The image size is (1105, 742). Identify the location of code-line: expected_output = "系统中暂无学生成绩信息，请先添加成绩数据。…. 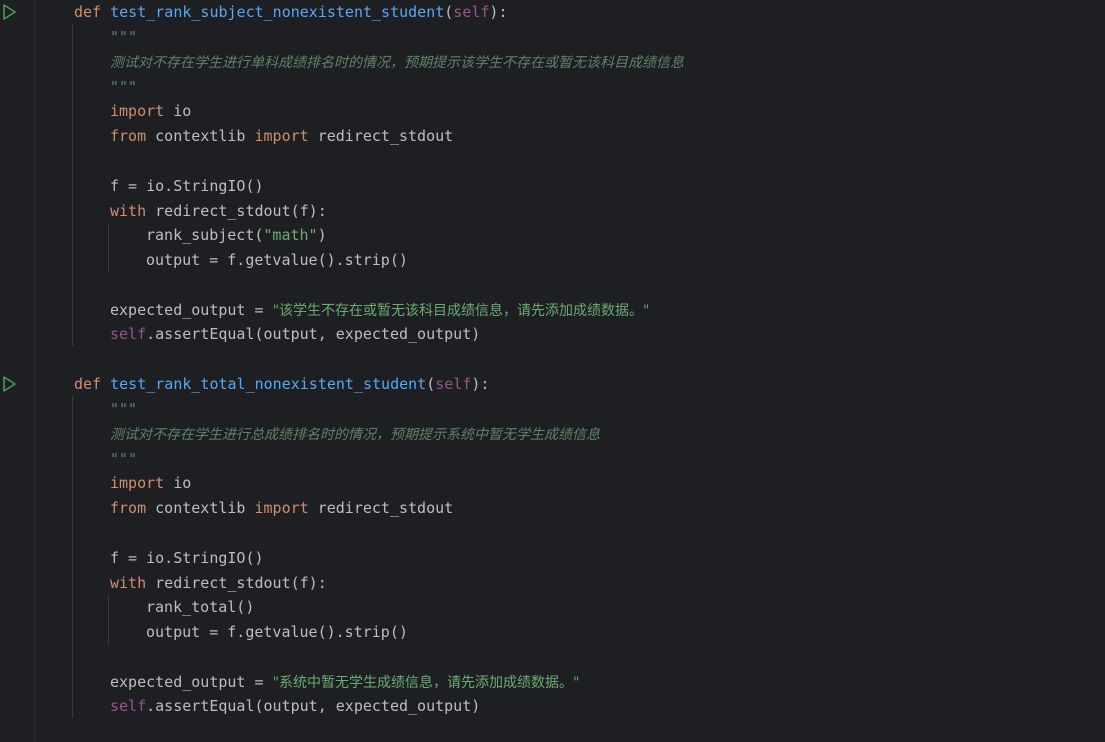
(344, 682).